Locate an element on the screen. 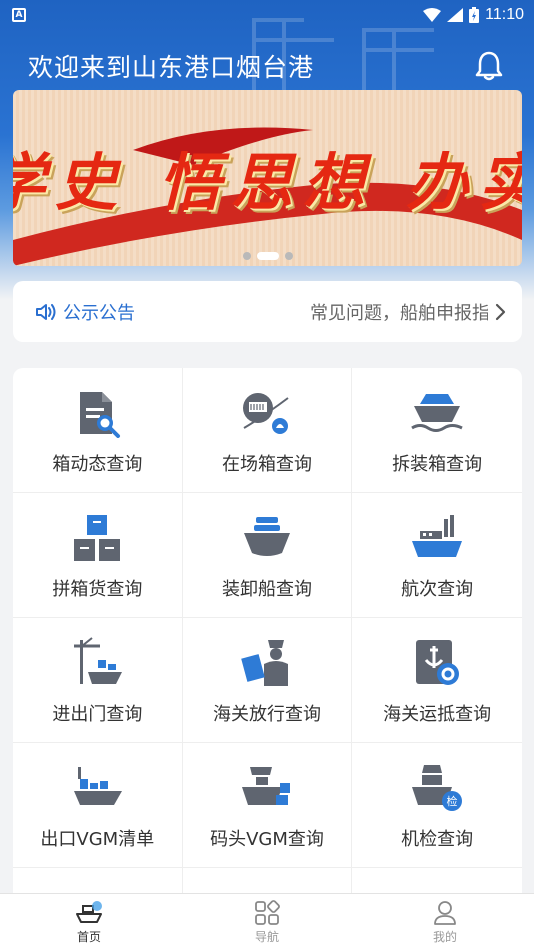 The image size is (534, 950). customs-arrival-icon is located at coordinates (437, 663).